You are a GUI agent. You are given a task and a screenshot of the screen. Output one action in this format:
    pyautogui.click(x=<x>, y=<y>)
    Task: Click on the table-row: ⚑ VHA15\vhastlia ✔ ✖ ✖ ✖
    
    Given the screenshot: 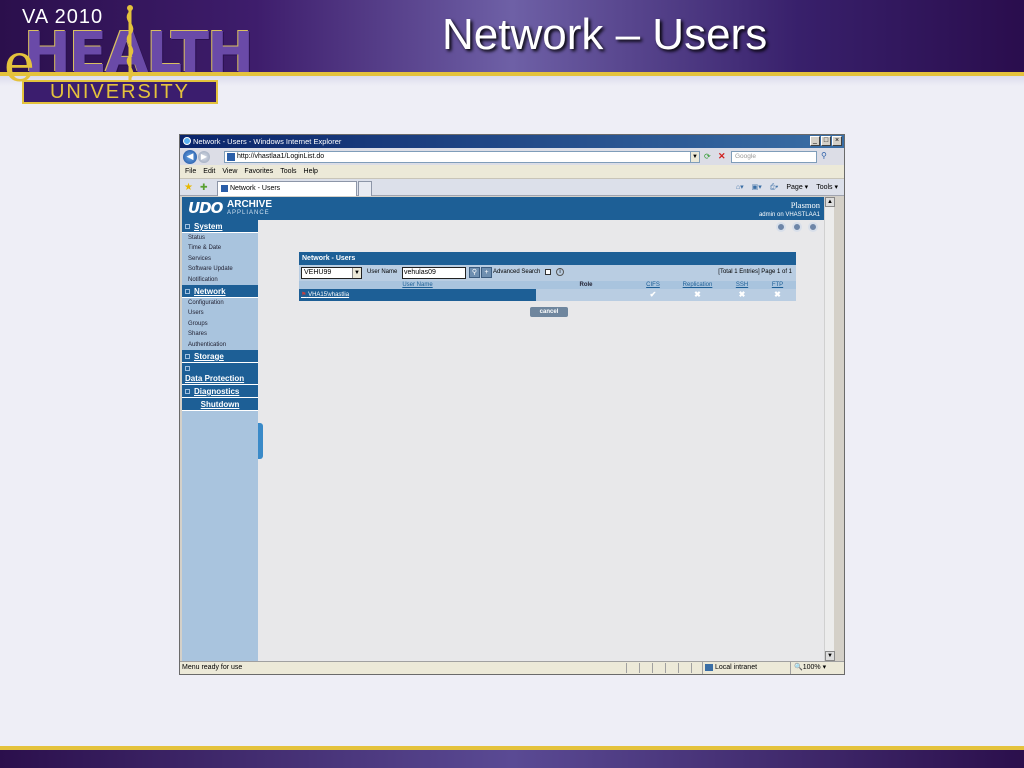 What is the action you would take?
    pyautogui.click(x=547, y=295)
    